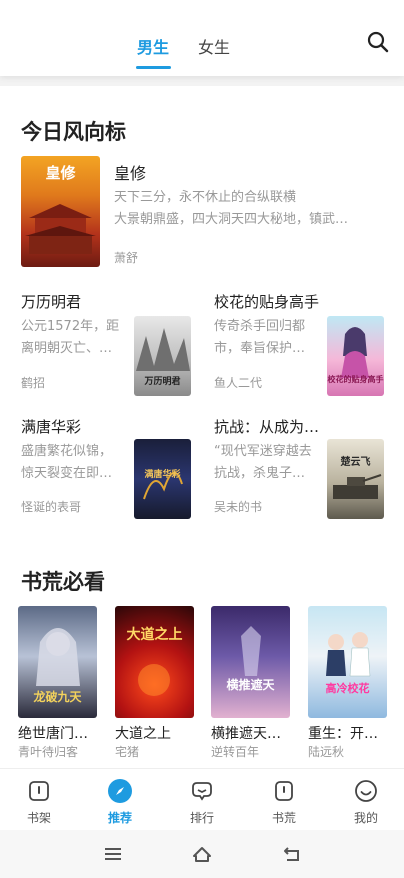  Describe the element at coordinates (378, 42) in the screenshot. I see `search-icon` at that location.